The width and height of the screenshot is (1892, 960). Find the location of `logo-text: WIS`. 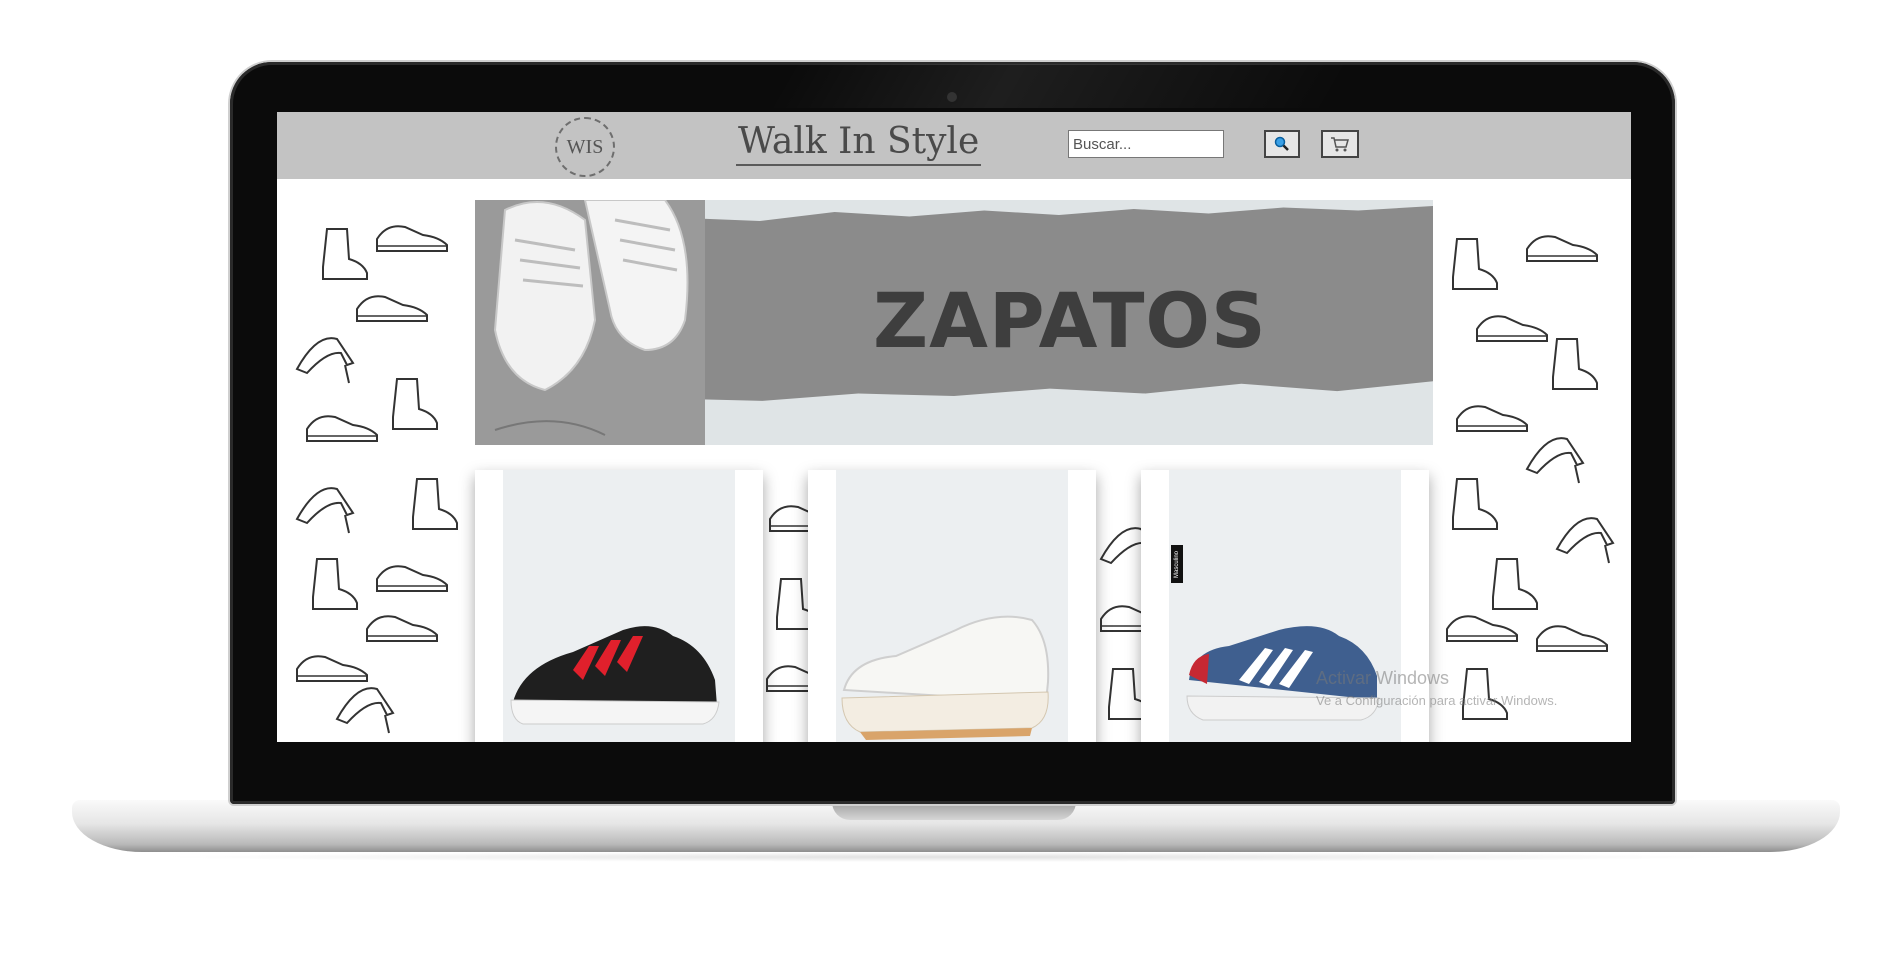

logo-text: WIS is located at coordinates (585, 146).